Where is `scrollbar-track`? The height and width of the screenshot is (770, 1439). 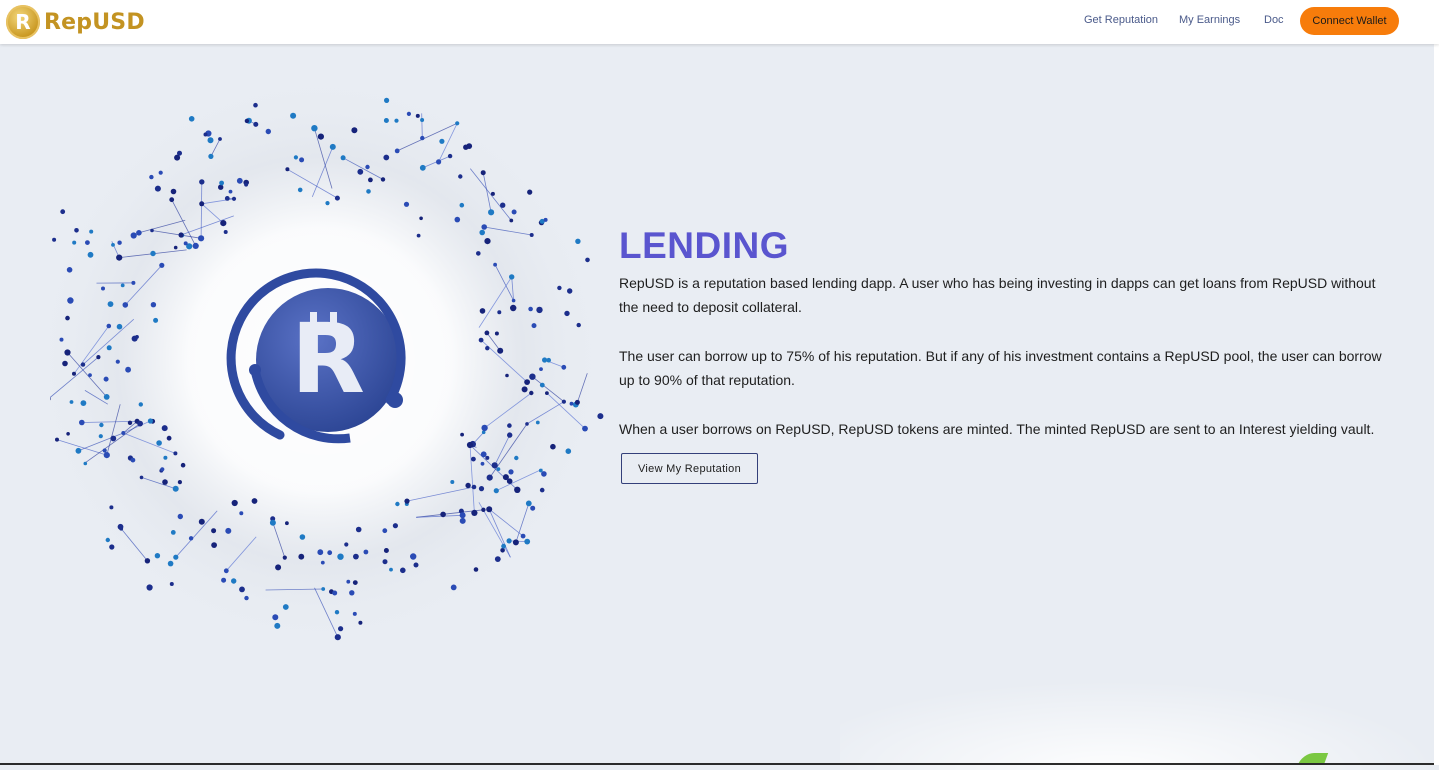 scrollbar-track is located at coordinates (1436, 382).